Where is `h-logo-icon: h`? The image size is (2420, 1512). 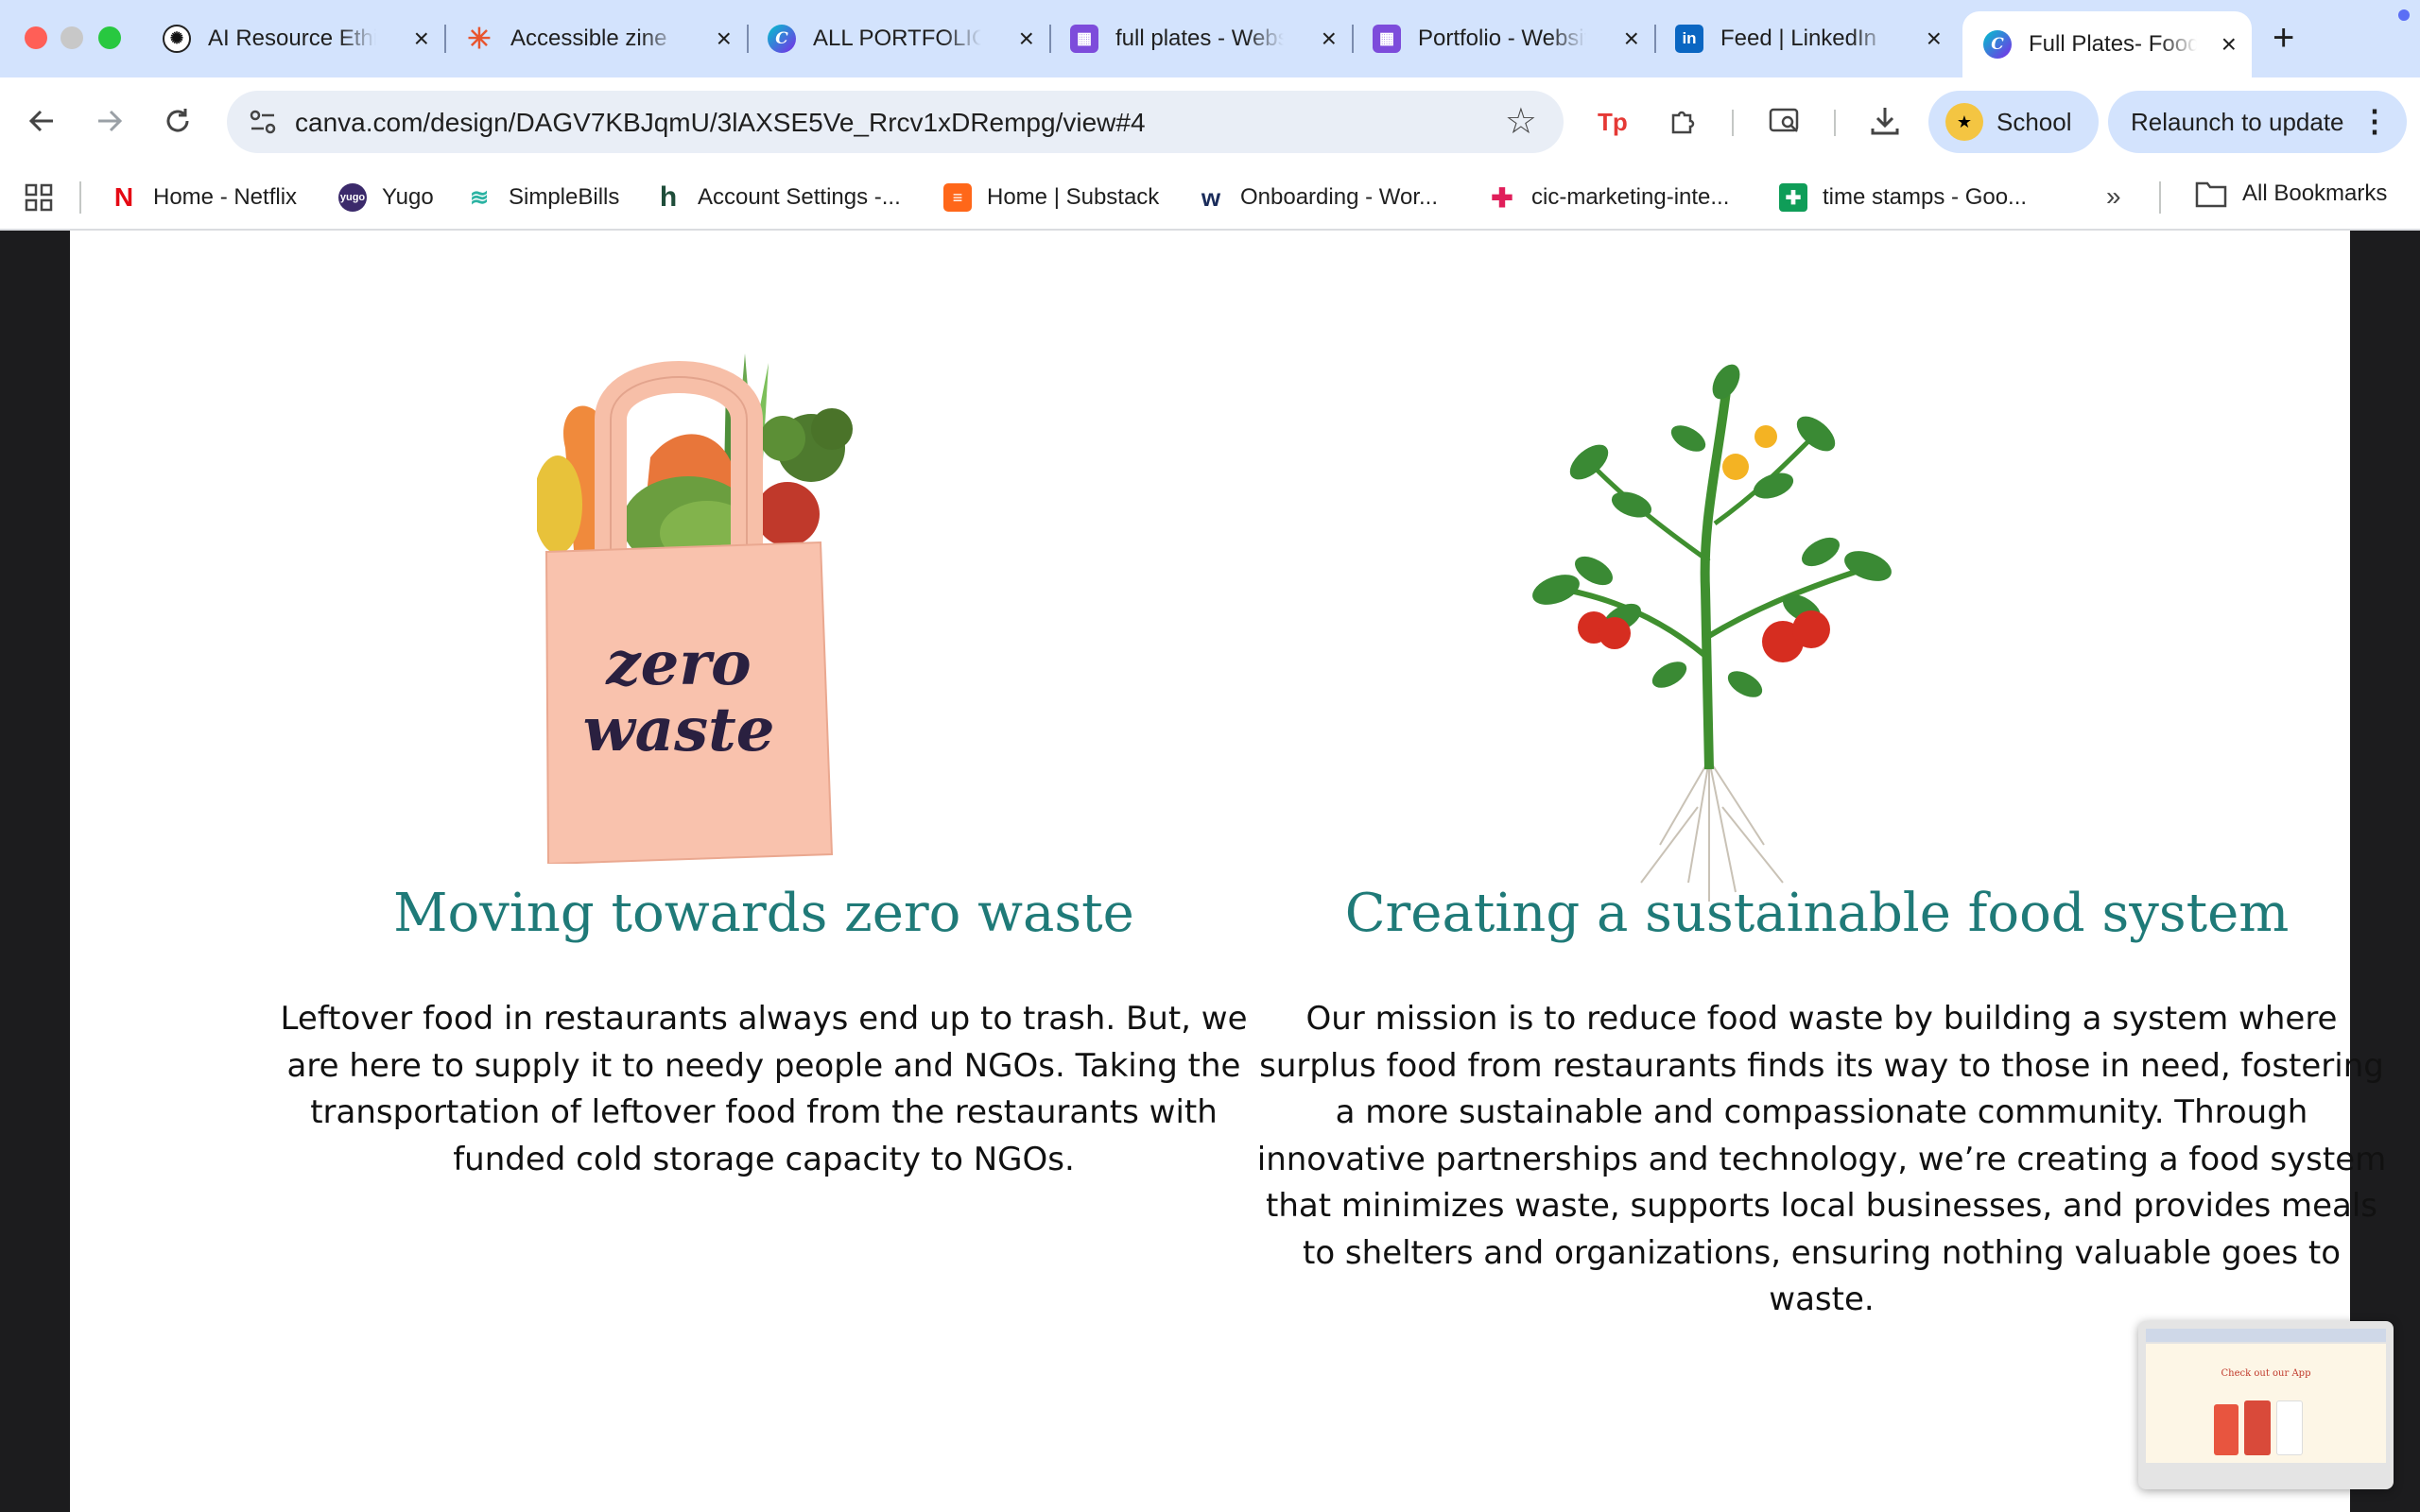 h-logo-icon: h is located at coordinates (668, 197).